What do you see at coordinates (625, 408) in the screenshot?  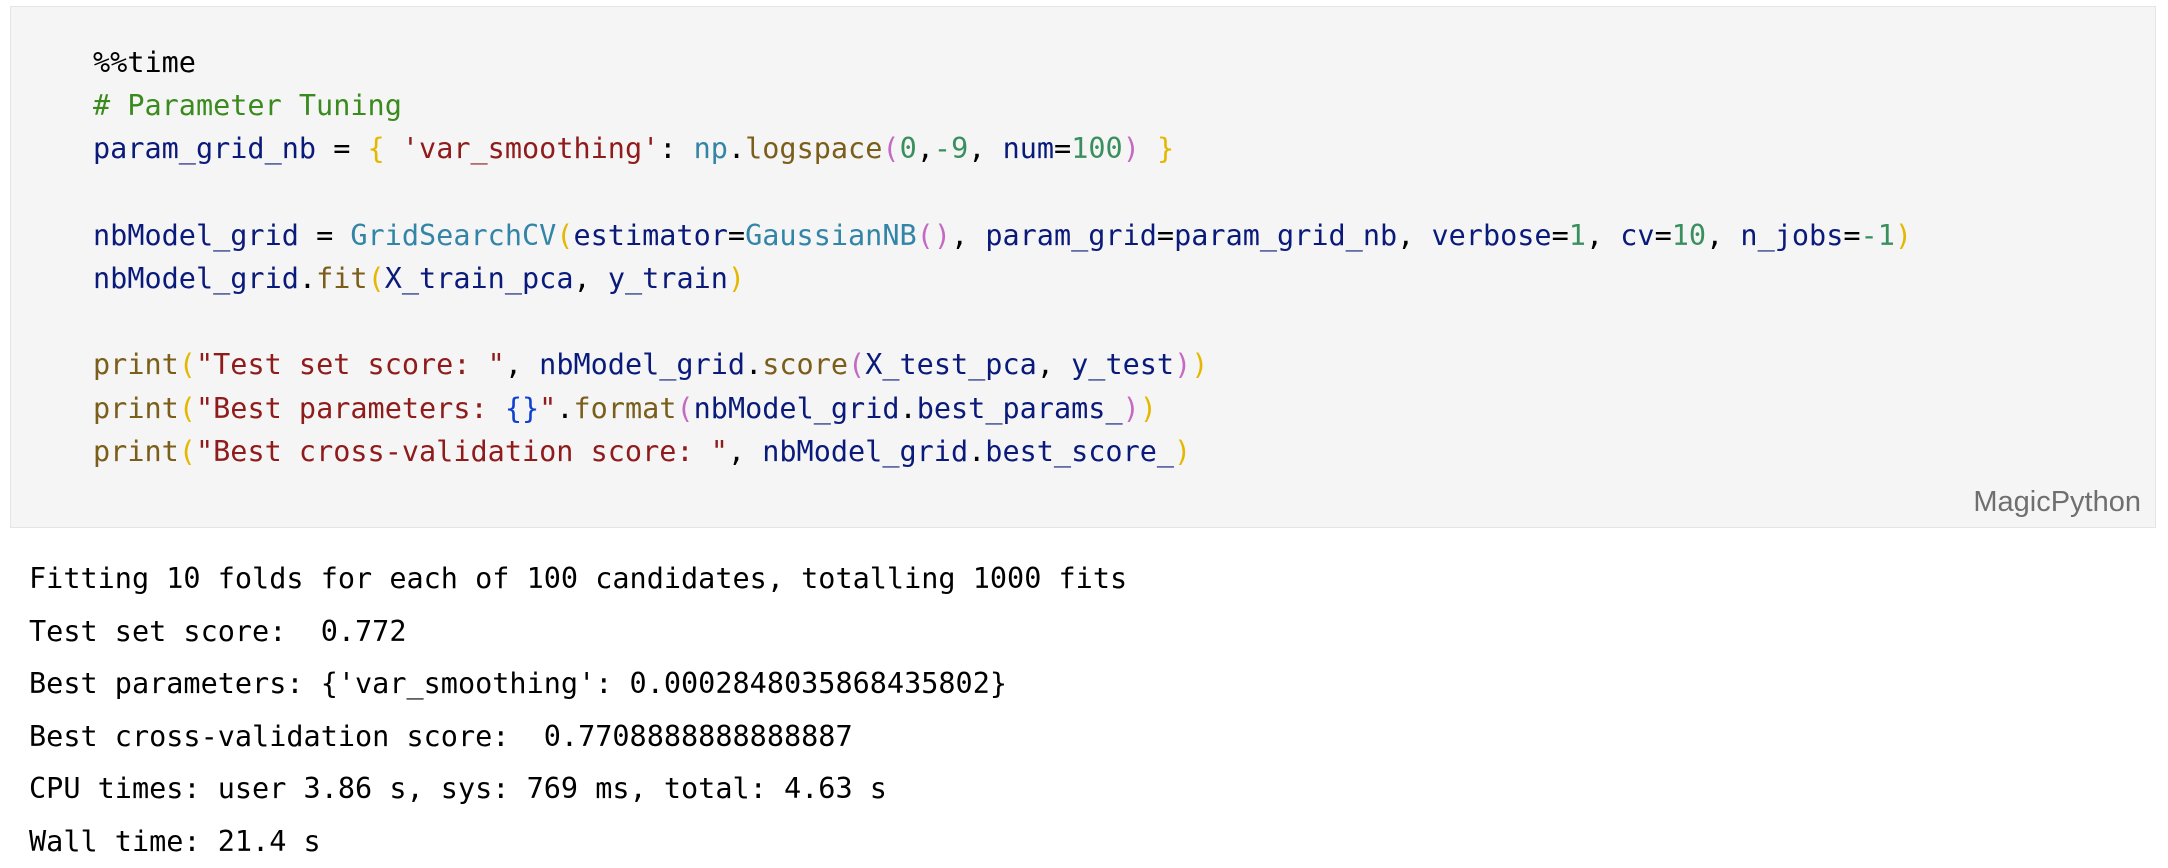 I see `code-token: format` at bounding box center [625, 408].